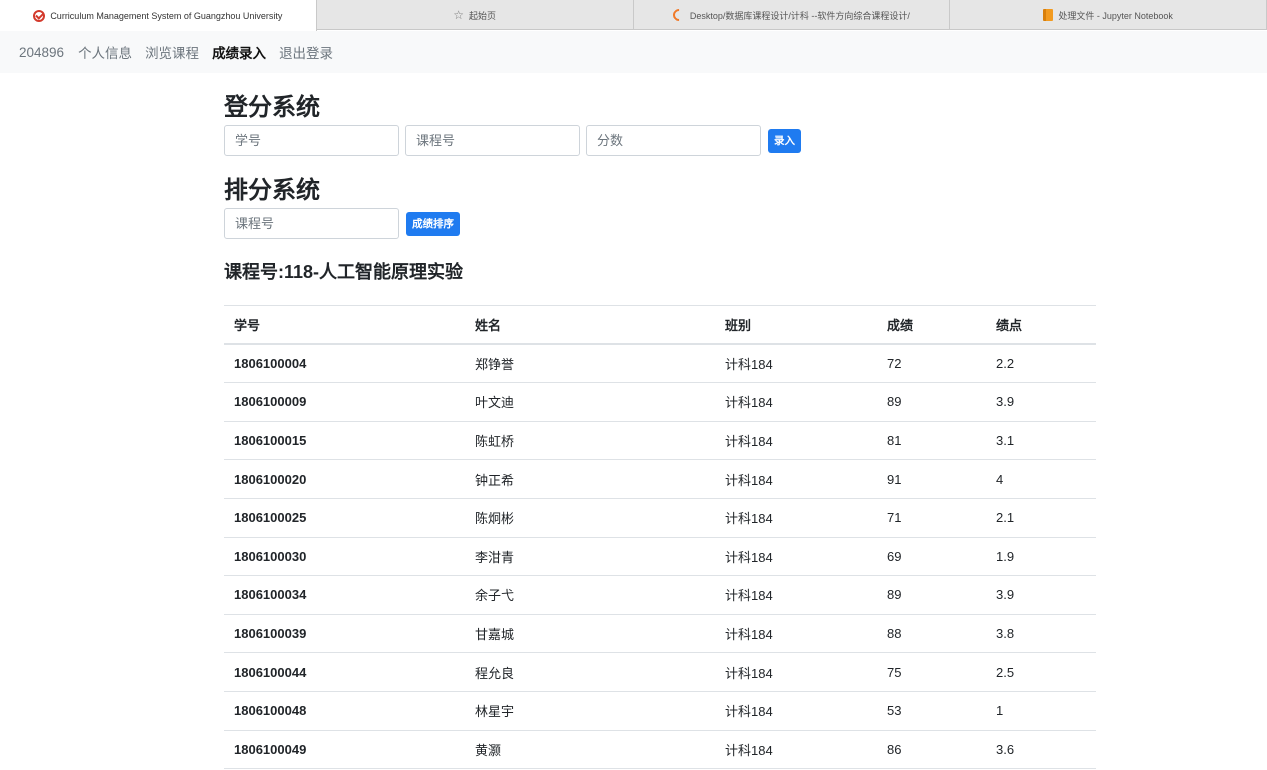 Image resolution: width=1267 pixels, height=770 pixels. Describe the element at coordinates (272, 107) in the screenshot. I see `grade-entry-title: 登分系统` at that location.